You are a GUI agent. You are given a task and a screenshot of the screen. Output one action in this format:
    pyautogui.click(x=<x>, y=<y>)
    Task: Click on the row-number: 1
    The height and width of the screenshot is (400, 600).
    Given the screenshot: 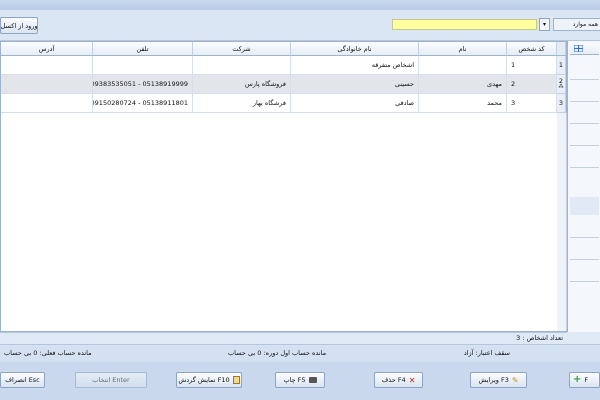 What is the action you would take?
    pyautogui.click(x=561, y=65)
    